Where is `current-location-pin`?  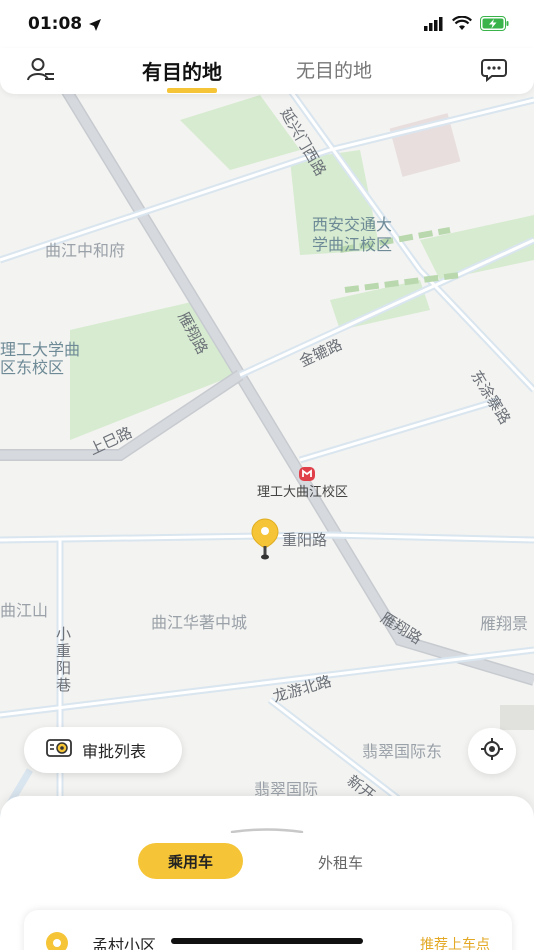
current-location-pin is located at coordinates (265, 539).